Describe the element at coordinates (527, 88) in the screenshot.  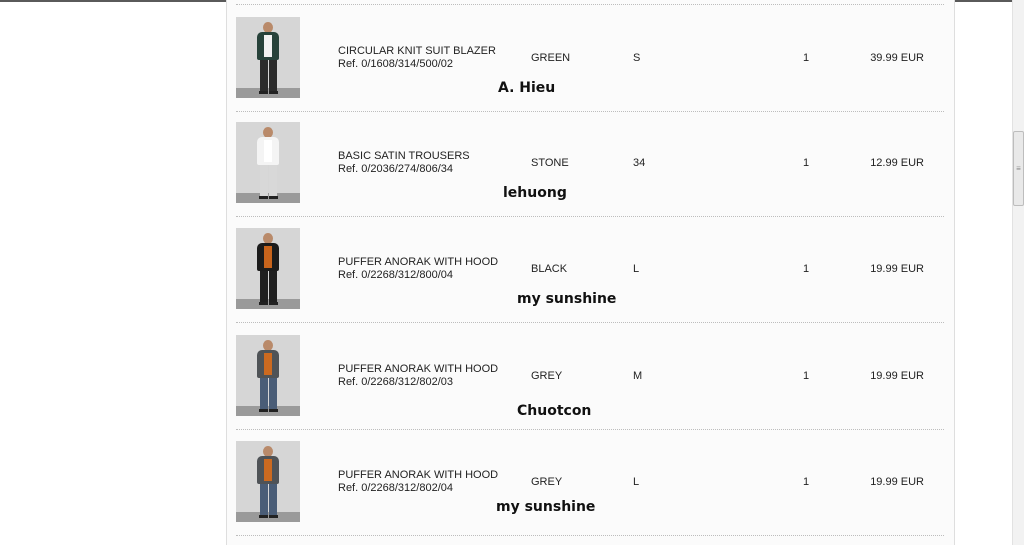
I see `handwritten-name: A. Hieu` at that location.